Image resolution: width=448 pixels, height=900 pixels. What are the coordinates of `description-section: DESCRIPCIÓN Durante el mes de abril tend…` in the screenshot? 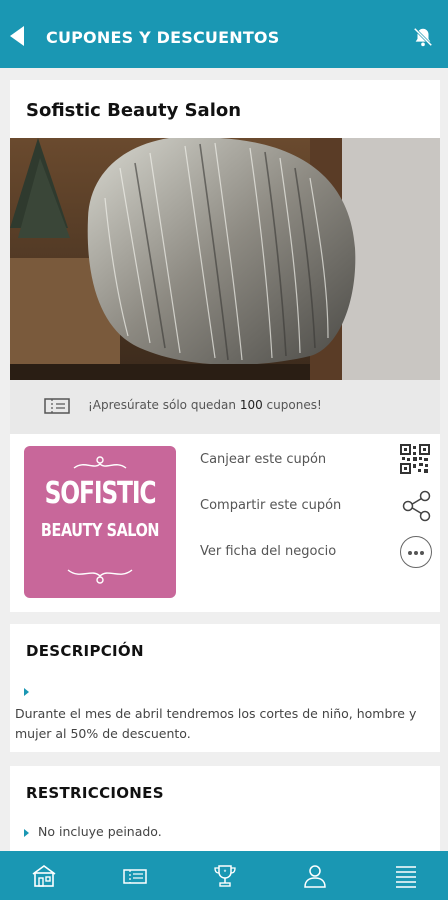 It's located at (225, 688).